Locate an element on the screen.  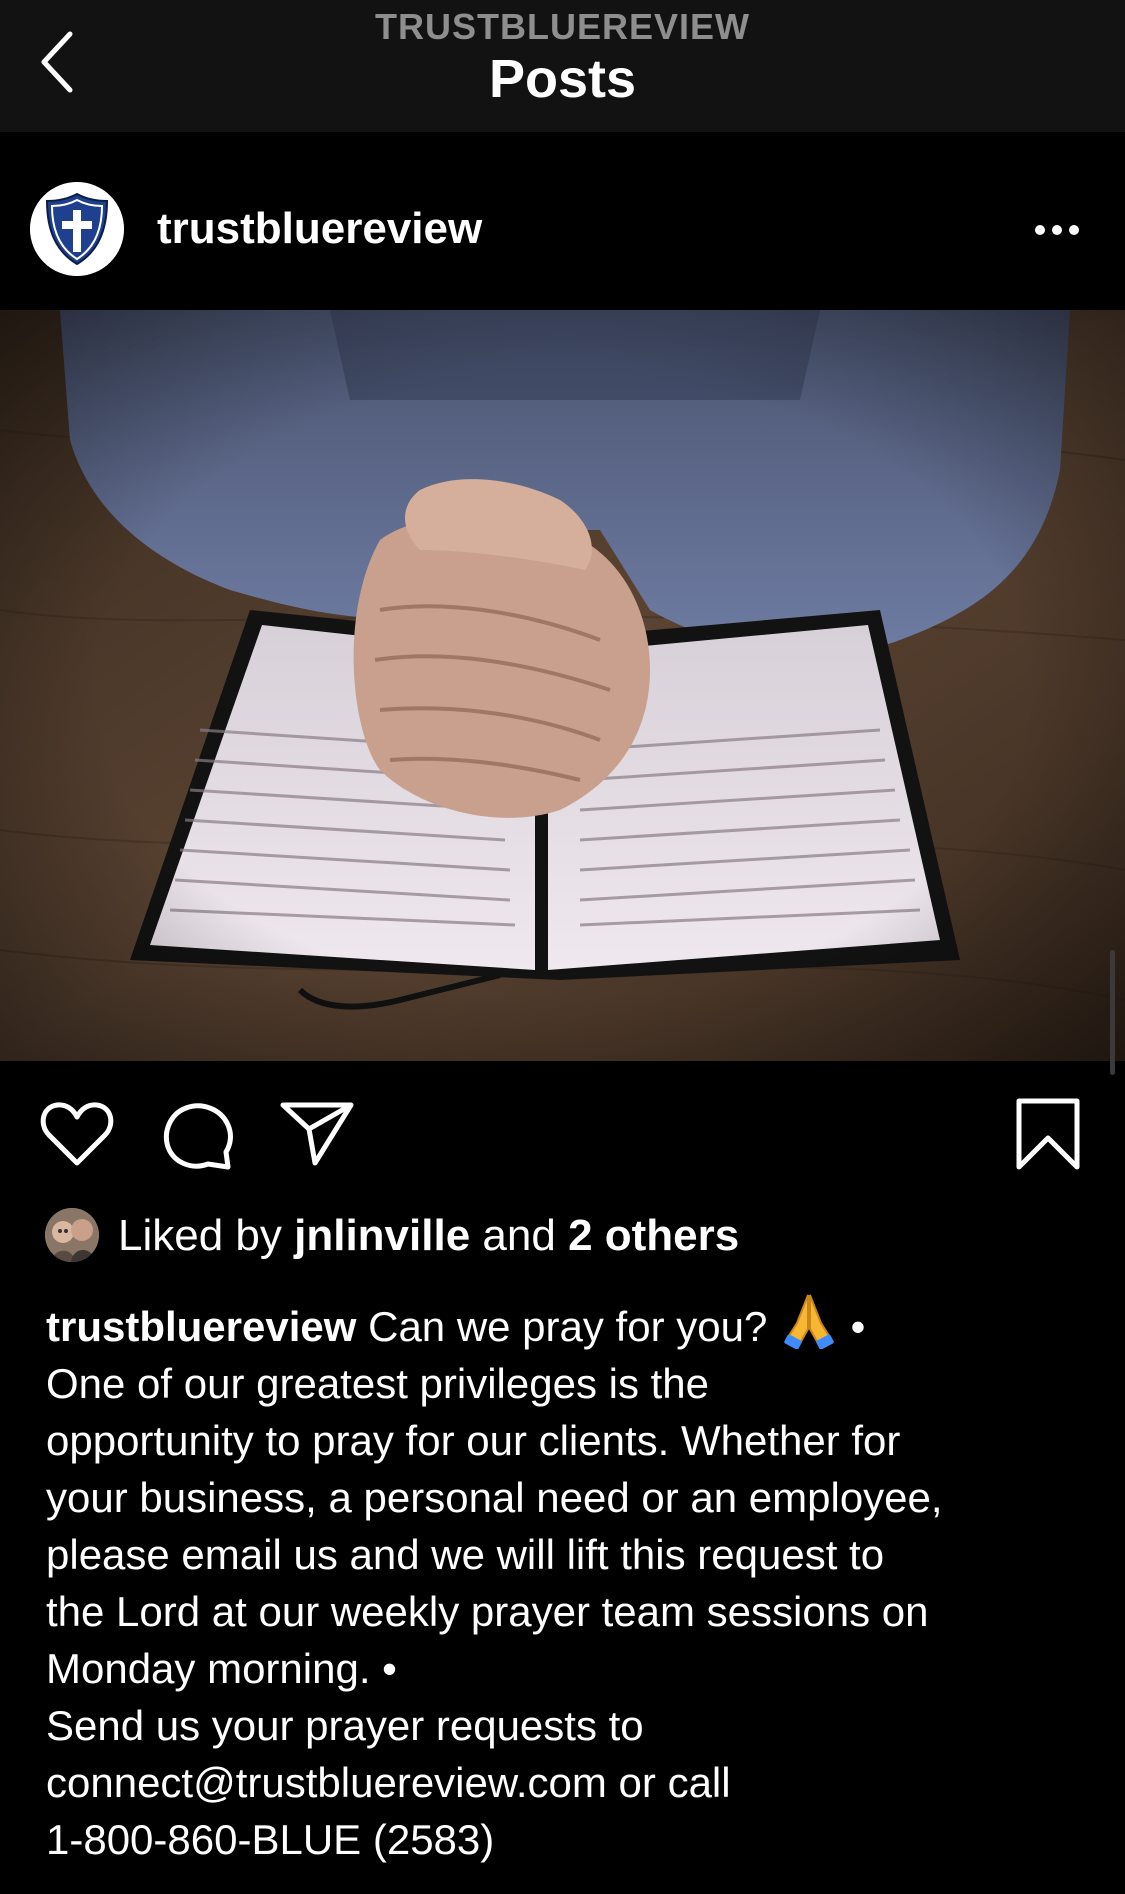
caption-first-line: trustbluereview Can we pray for you? • is located at coordinates (576, 1322).